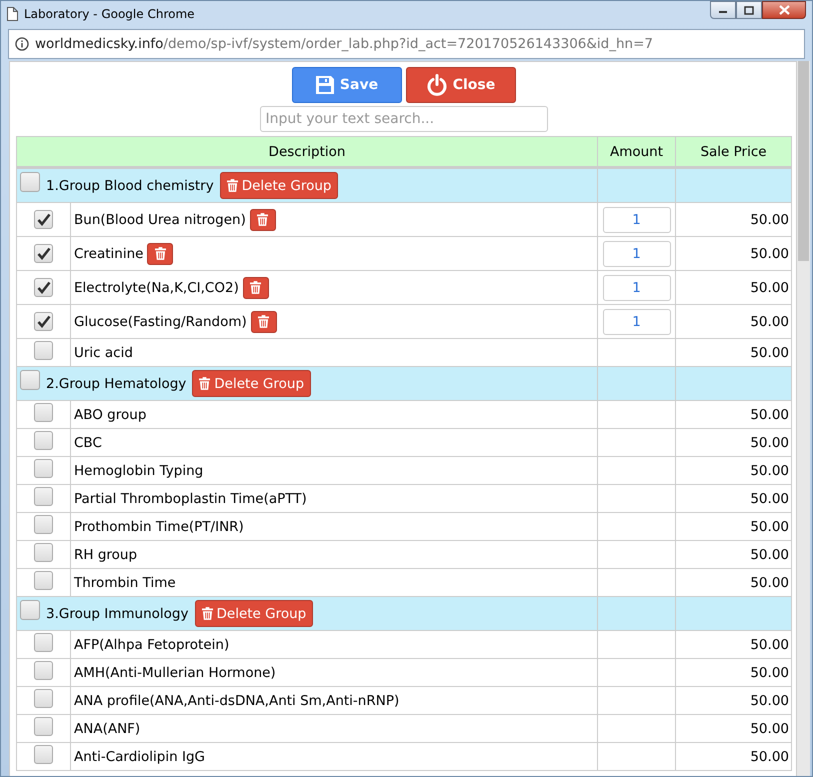 The height and width of the screenshot is (777, 813). Describe the element at coordinates (175, 672) in the screenshot. I see `test-name: AMH(Anti-Mullerian Hormone)` at that location.